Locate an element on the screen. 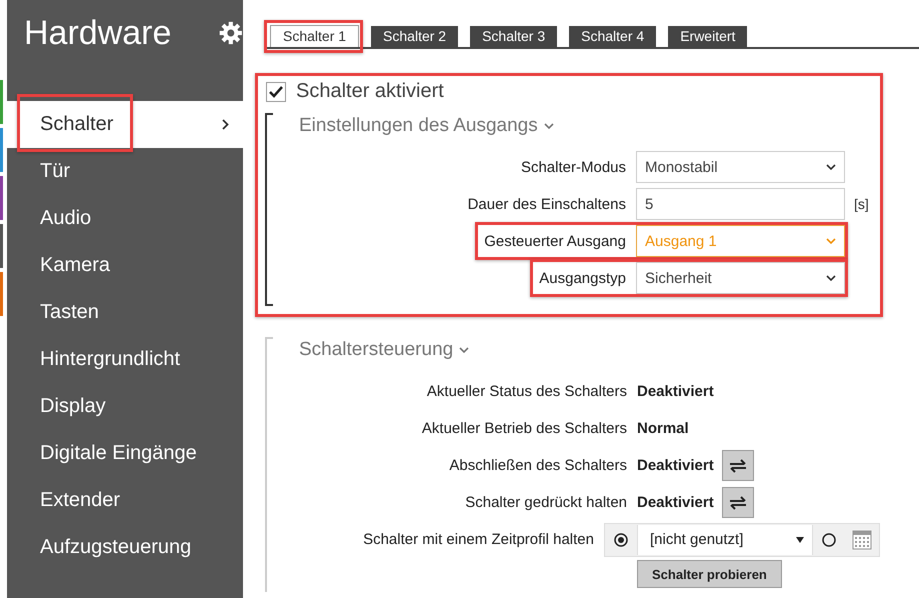 This screenshot has width=919, height=598. field-label: Aktueller Betrieb des Schalters is located at coordinates (524, 428).